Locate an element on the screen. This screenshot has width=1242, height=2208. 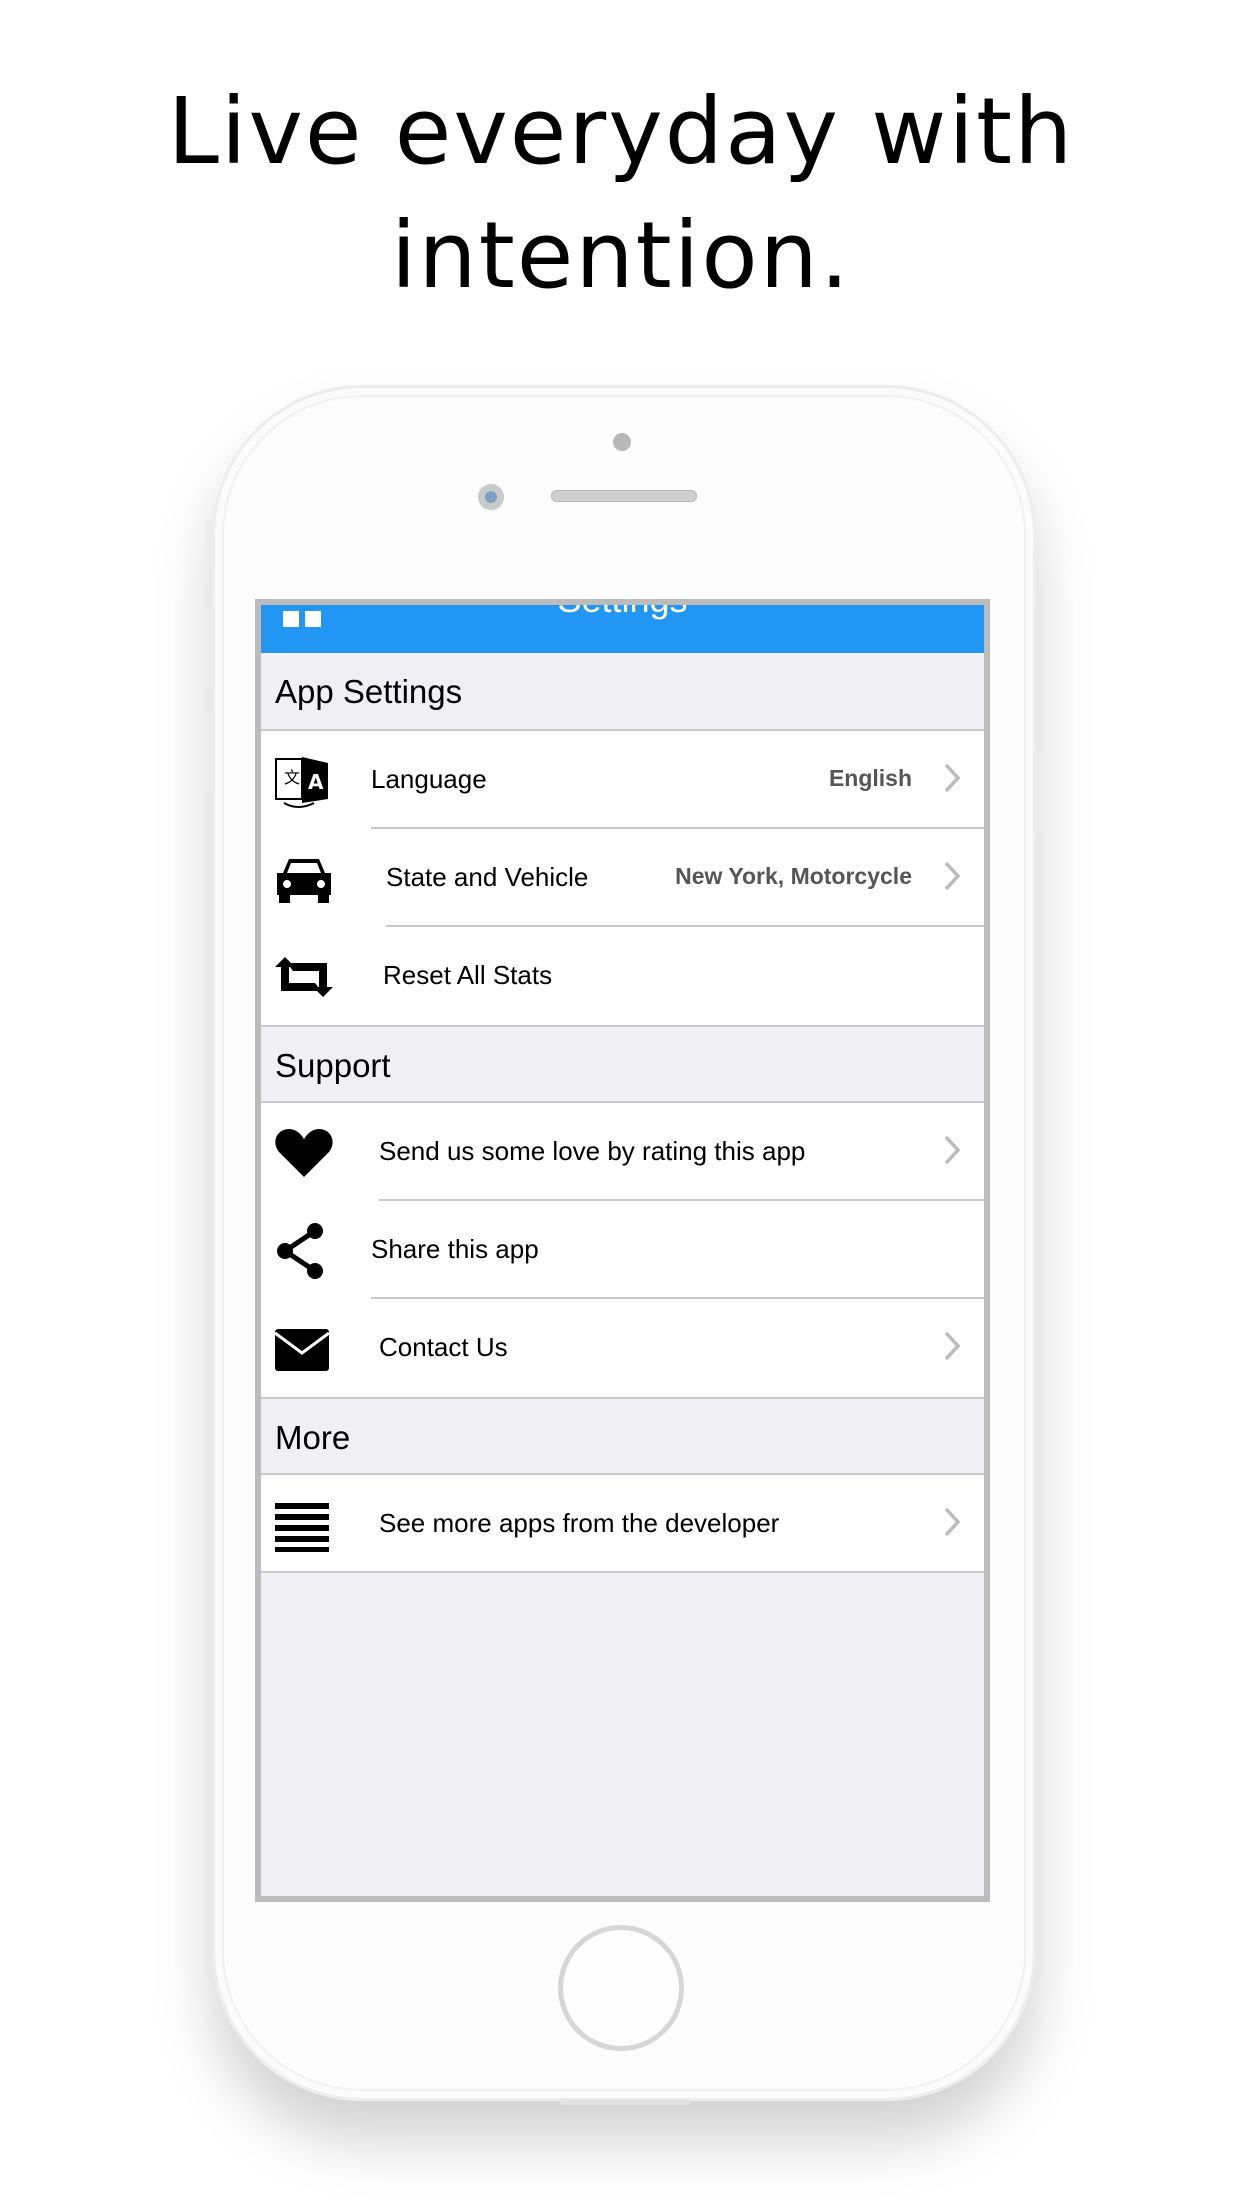
row-label: See more apps from the developer is located at coordinates (579, 1523).